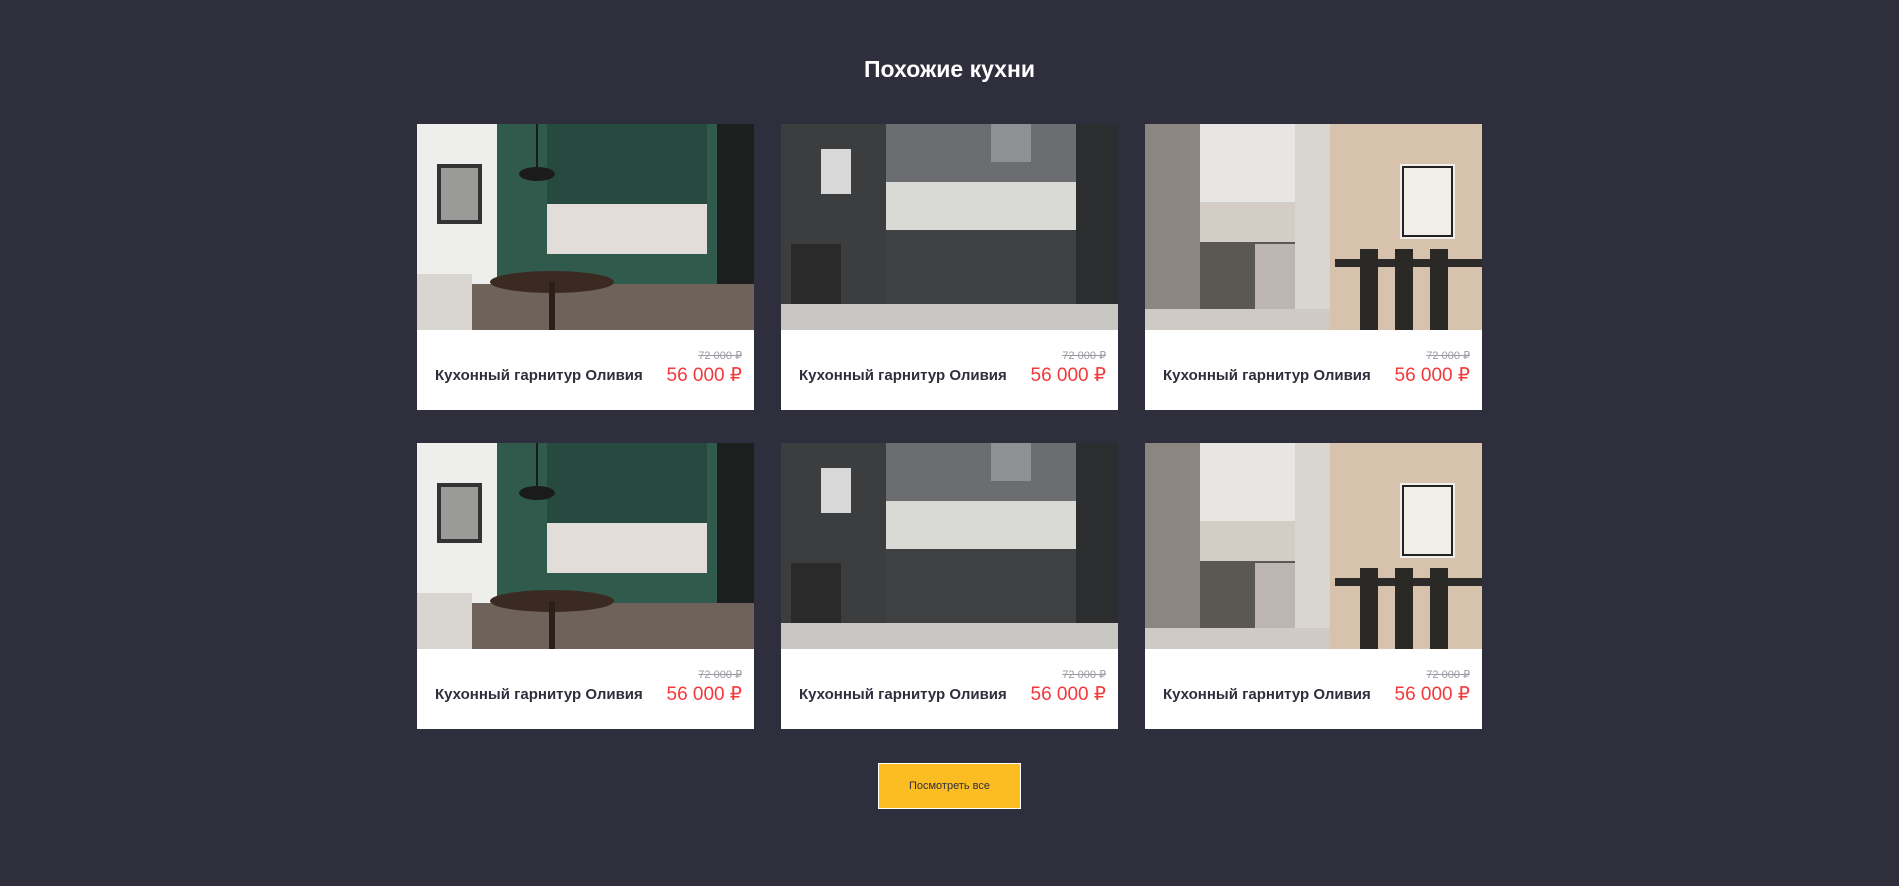  What do you see at coordinates (949, 69) in the screenshot?
I see `section-title: Похожие кухни` at bounding box center [949, 69].